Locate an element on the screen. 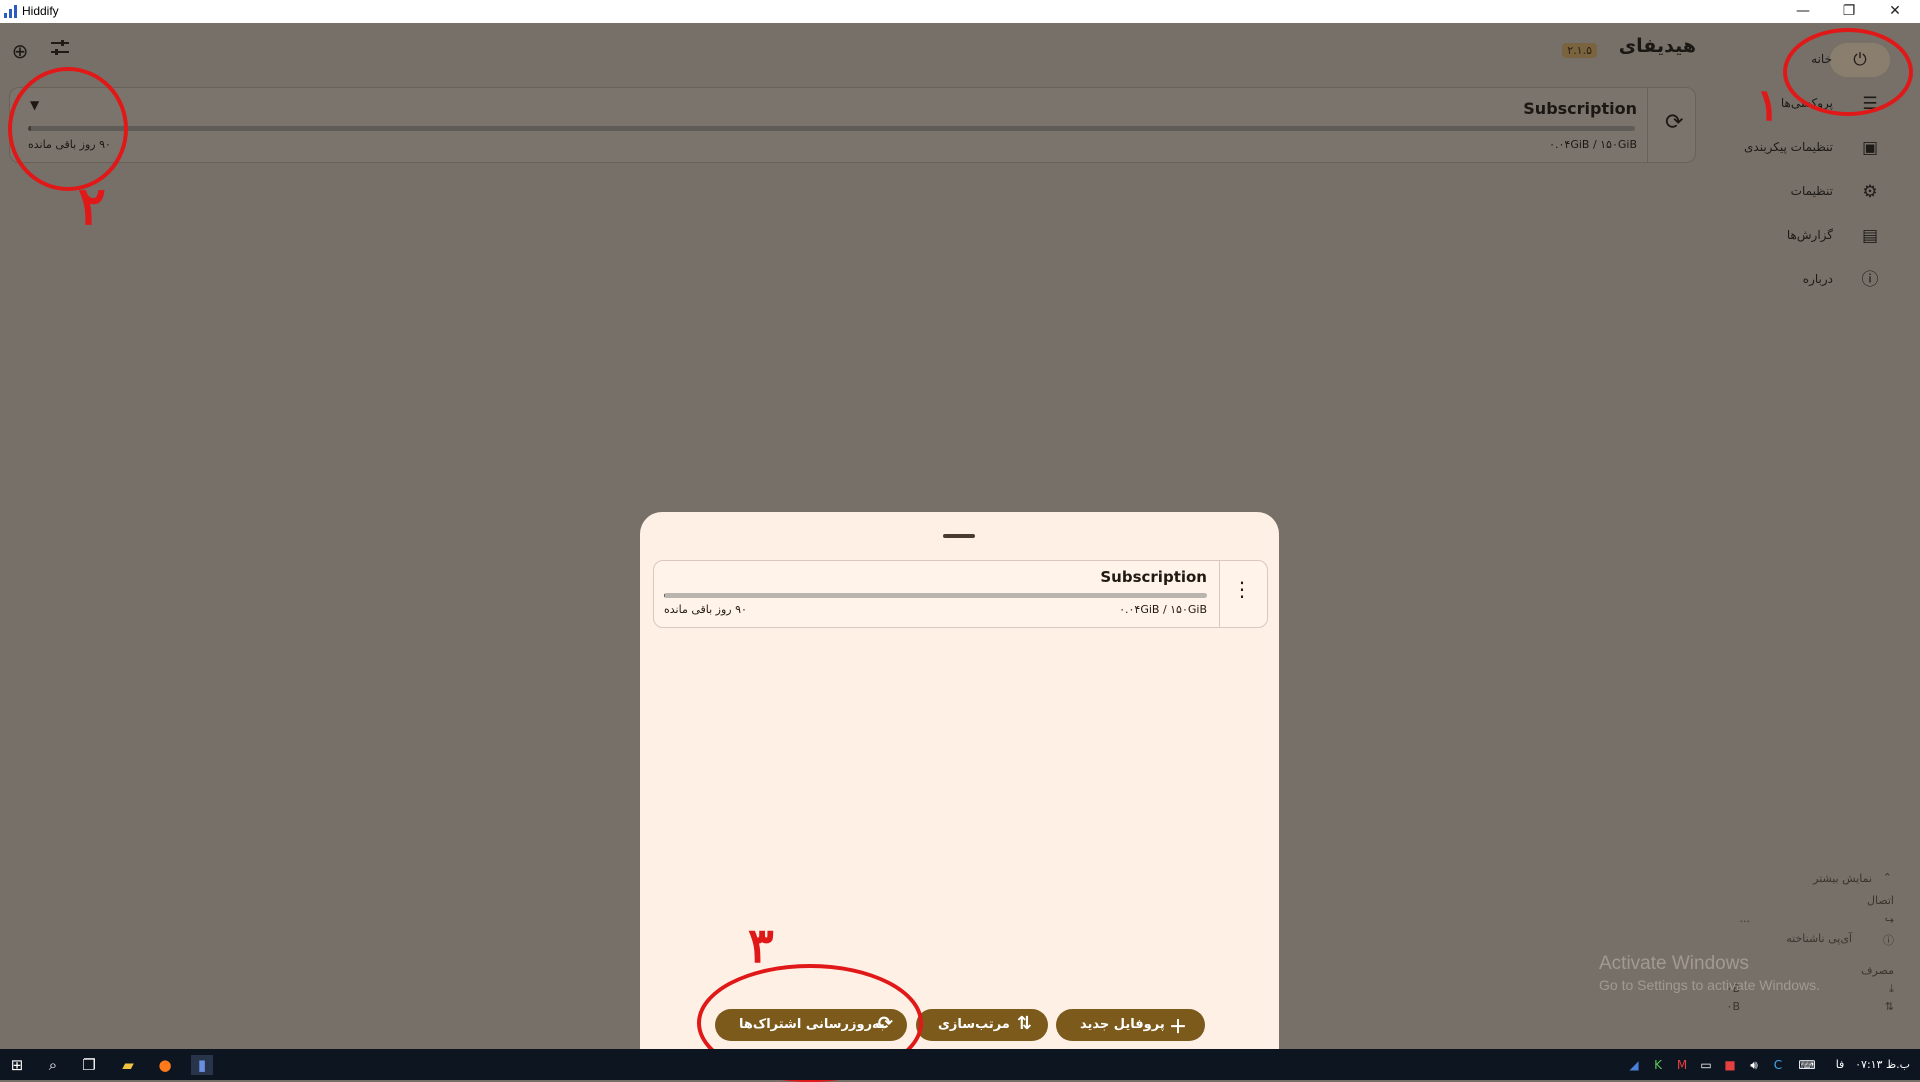  package-icon: ▣ is located at coordinates (1870, 148).